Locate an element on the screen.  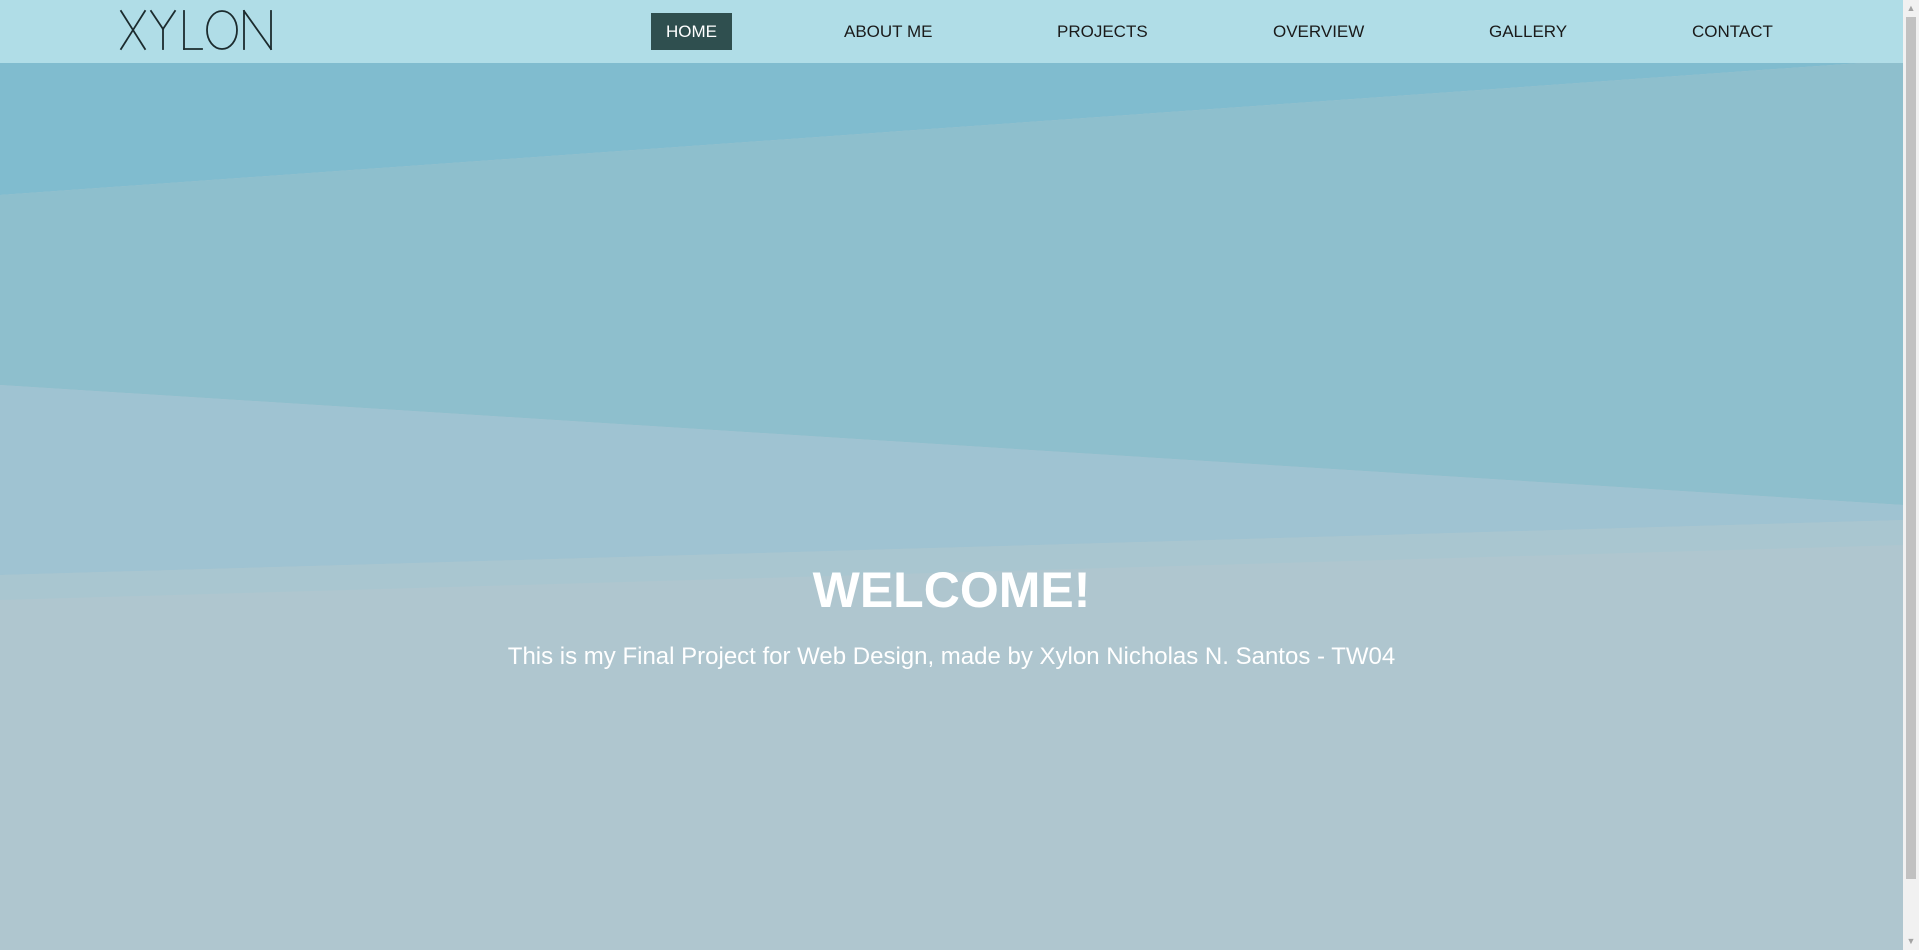
nav-home: HOME is located at coordinates (691, 31).